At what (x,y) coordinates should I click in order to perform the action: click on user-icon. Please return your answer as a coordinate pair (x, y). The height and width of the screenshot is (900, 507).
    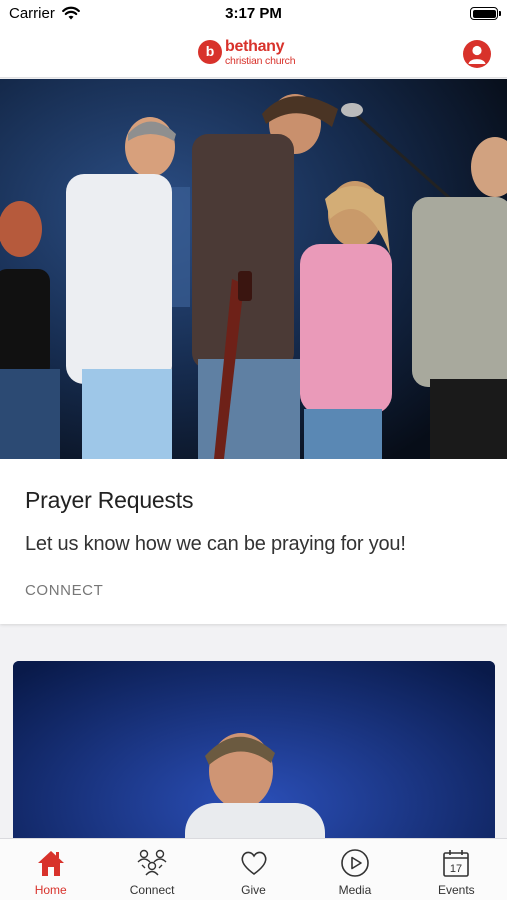
    Looking at the image, I should click on (477, 54).